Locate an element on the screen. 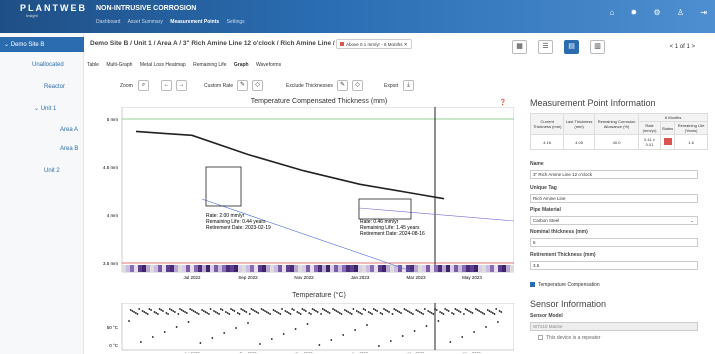 The image size is (715, 354). user-icon: ♙ is located at coordinates (680, 12).